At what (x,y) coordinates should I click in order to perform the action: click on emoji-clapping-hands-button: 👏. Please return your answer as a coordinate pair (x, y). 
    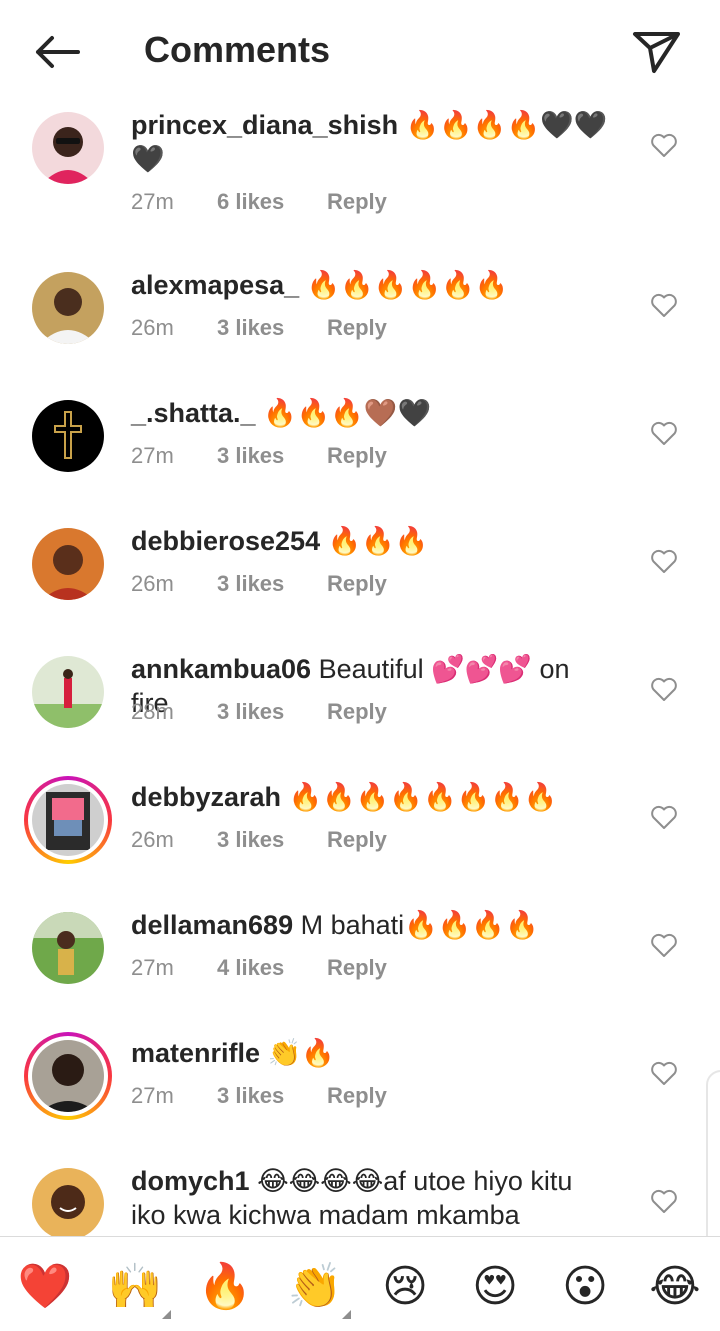
    Looking at the image, I should click on (319, 1289).